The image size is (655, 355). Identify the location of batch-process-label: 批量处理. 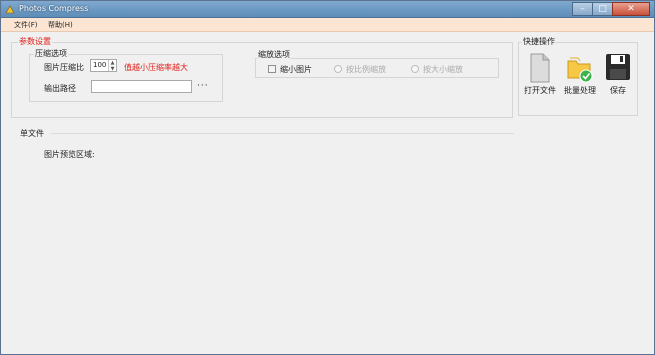
(580, 90).